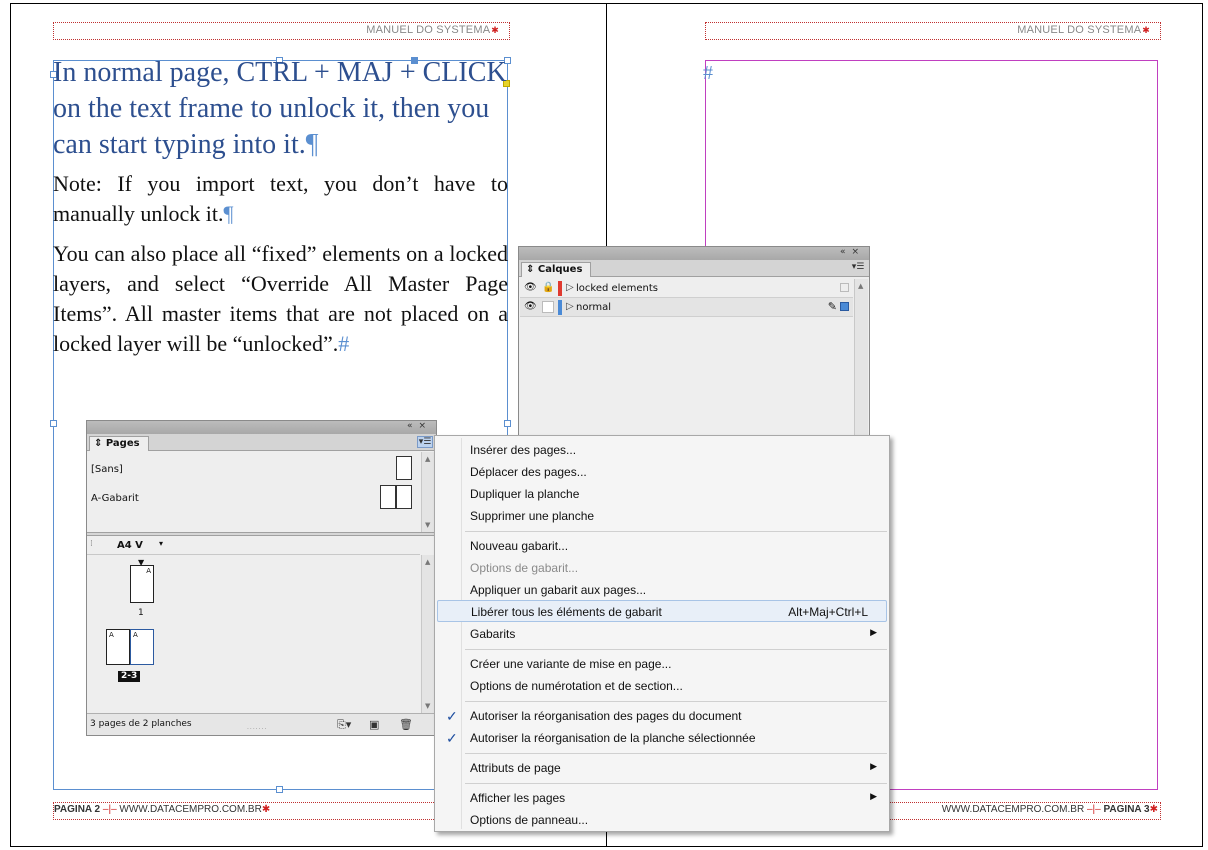  I want to click on master-a-right-thumbnail, so click(404, 497).